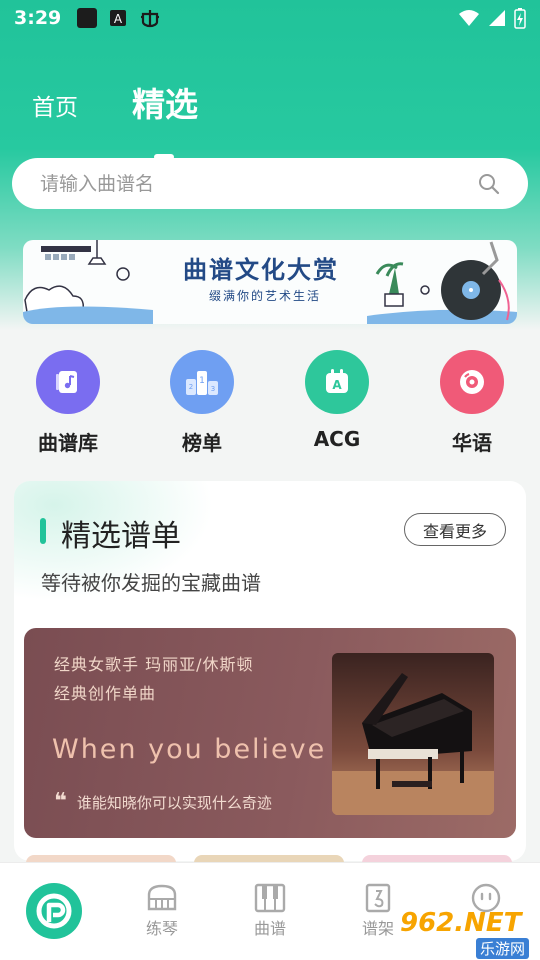 The width and height of the screenshot is (540, 960). What do you see at coordinates (270, 898) in the screenshot?
I see `keyboard-icon` at bounding box center [270, 898].